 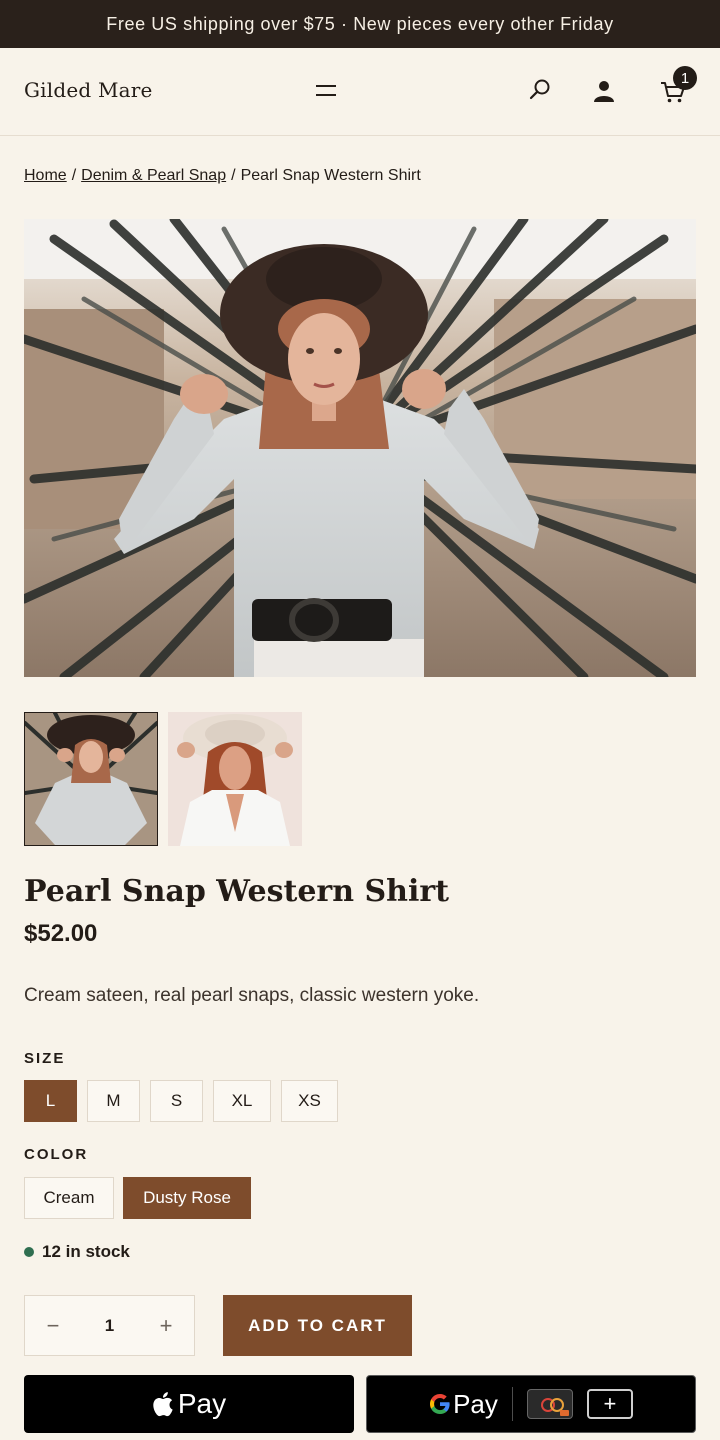 What do you see at coordinates (45, 1058) in the screenshot?
I see `size-label: SIZE` at bounding box center [45, 1058].